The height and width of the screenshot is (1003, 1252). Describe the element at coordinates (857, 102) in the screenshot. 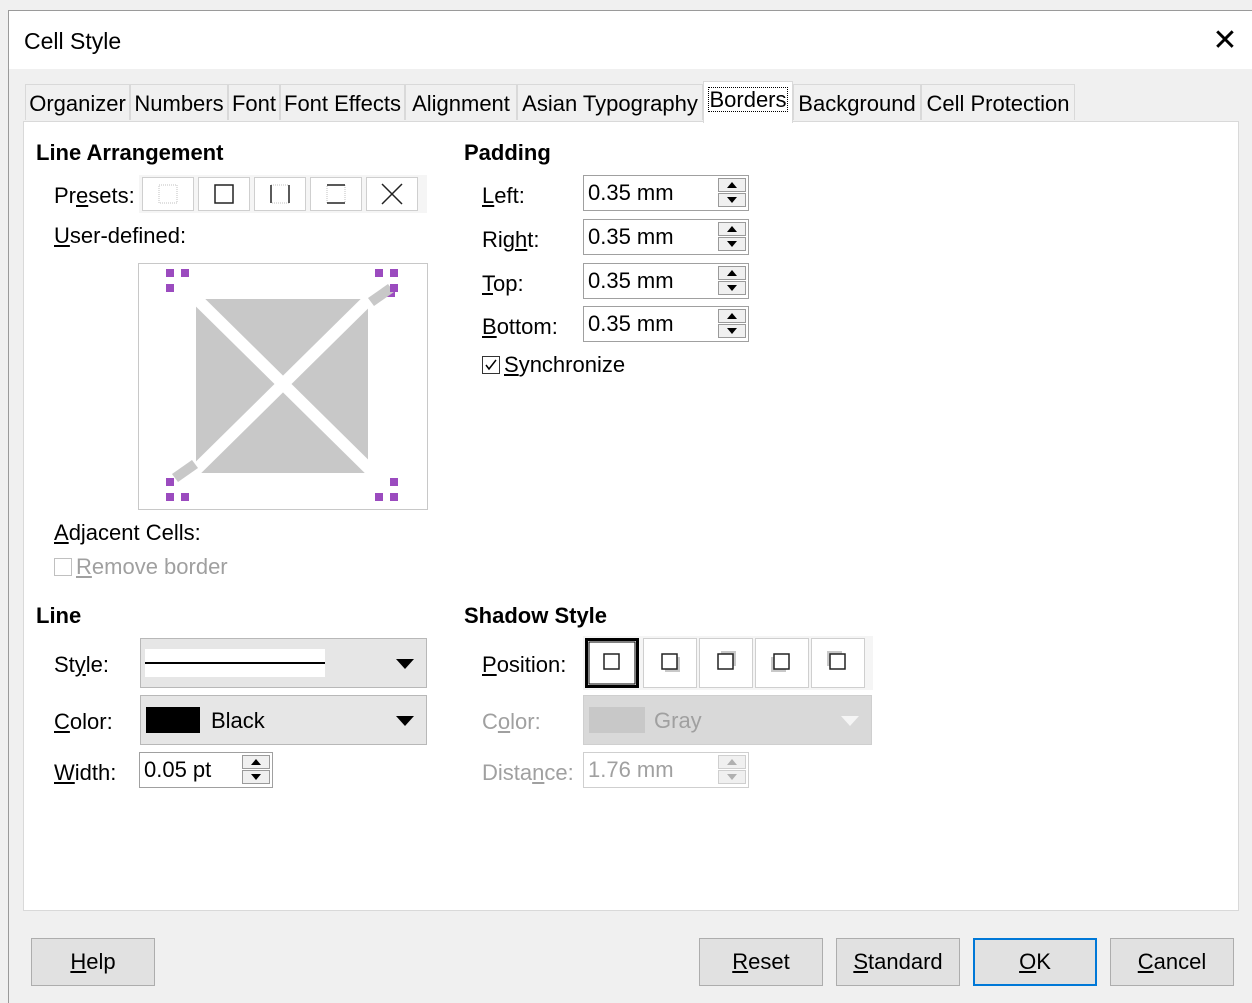

I see `tab-background: Background` at that location.